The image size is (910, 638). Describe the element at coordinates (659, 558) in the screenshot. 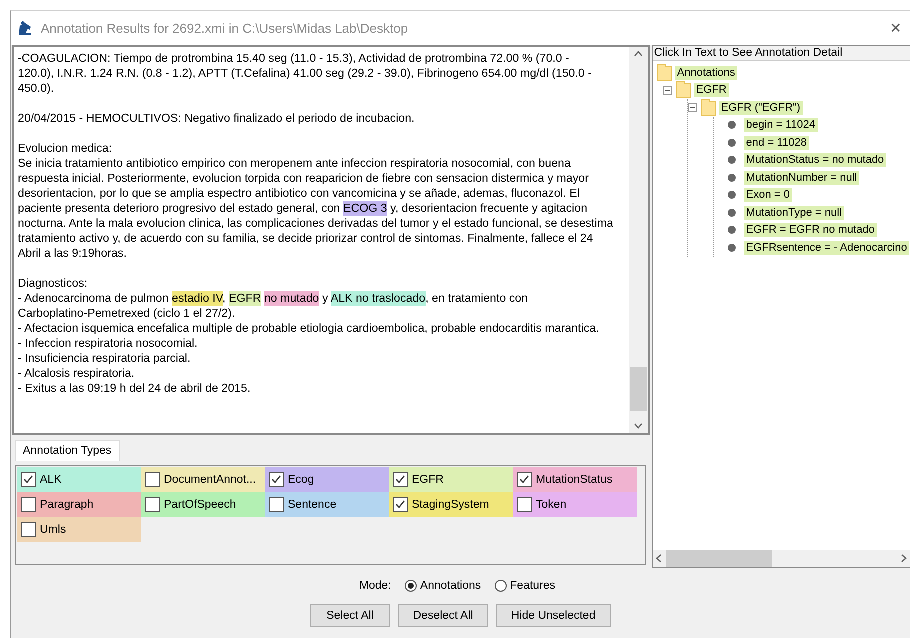

I see `scroll-left-icon` at that location.